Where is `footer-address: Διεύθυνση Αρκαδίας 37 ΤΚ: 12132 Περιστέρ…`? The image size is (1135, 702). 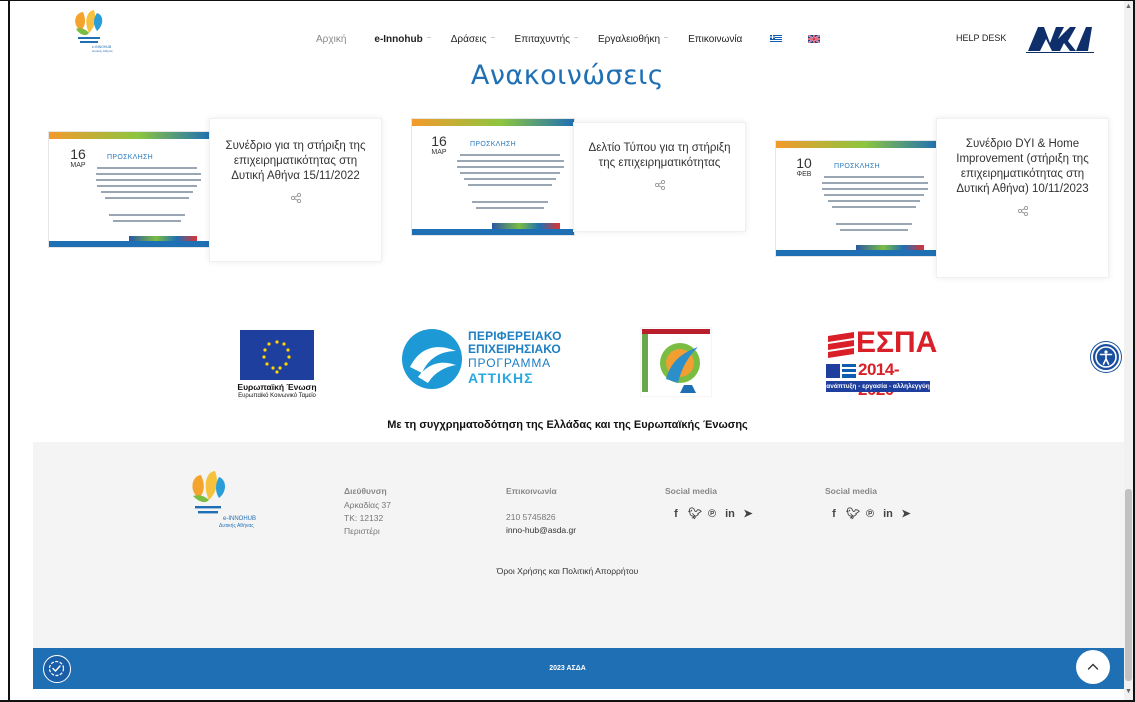
footer-address: Διεύθυνση Αρκαδίας 37 ΤΚ: 12132 Περιστέρ… is located at coordinates (367, 511).